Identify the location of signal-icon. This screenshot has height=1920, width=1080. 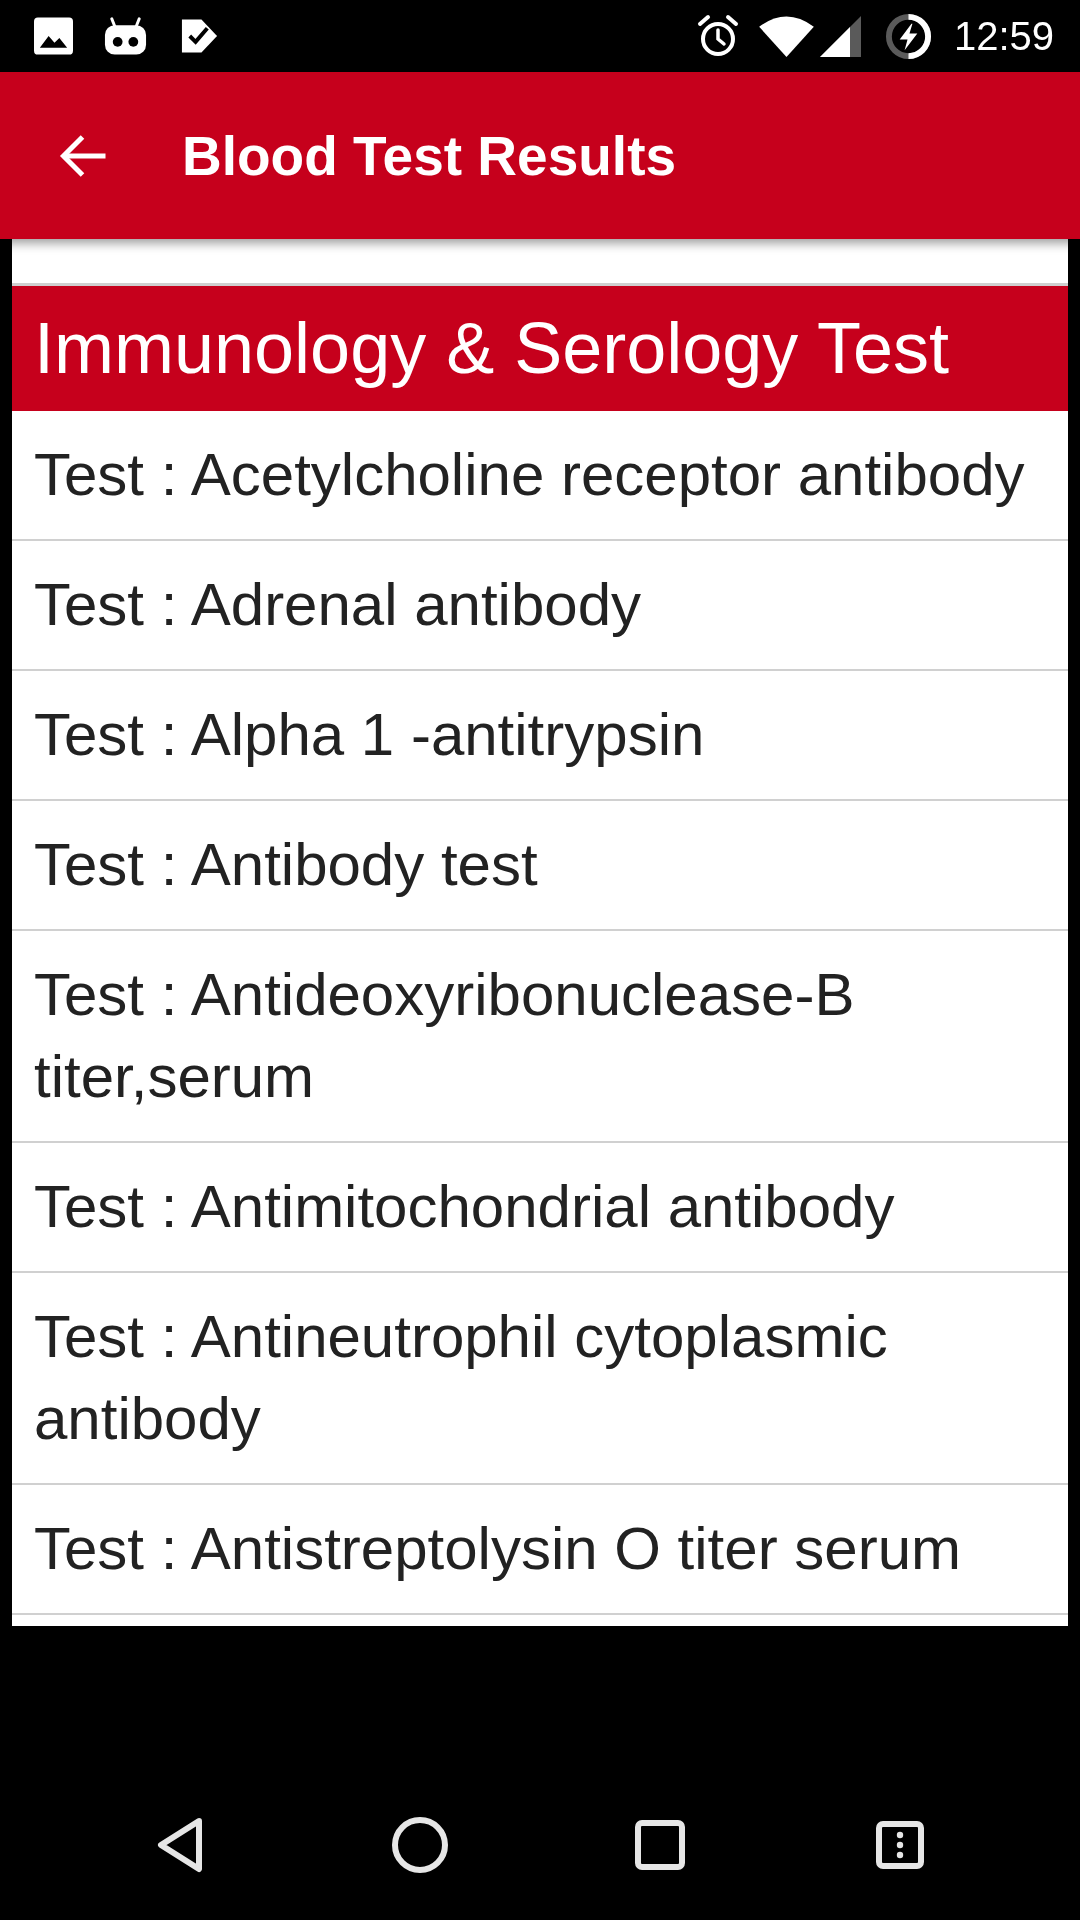
(839, 36).